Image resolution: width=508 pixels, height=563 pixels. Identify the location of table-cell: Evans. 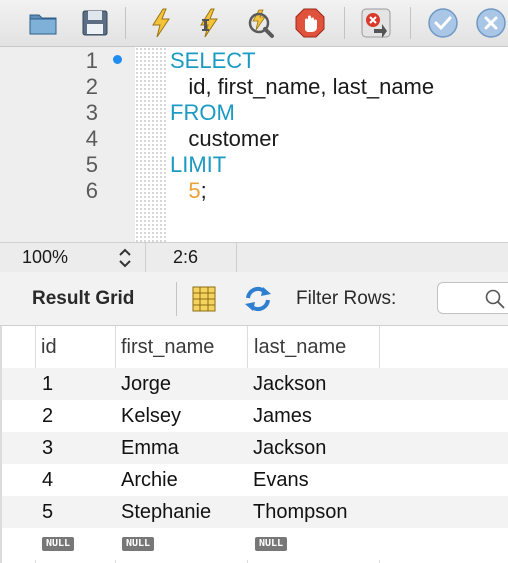
(281, 480).